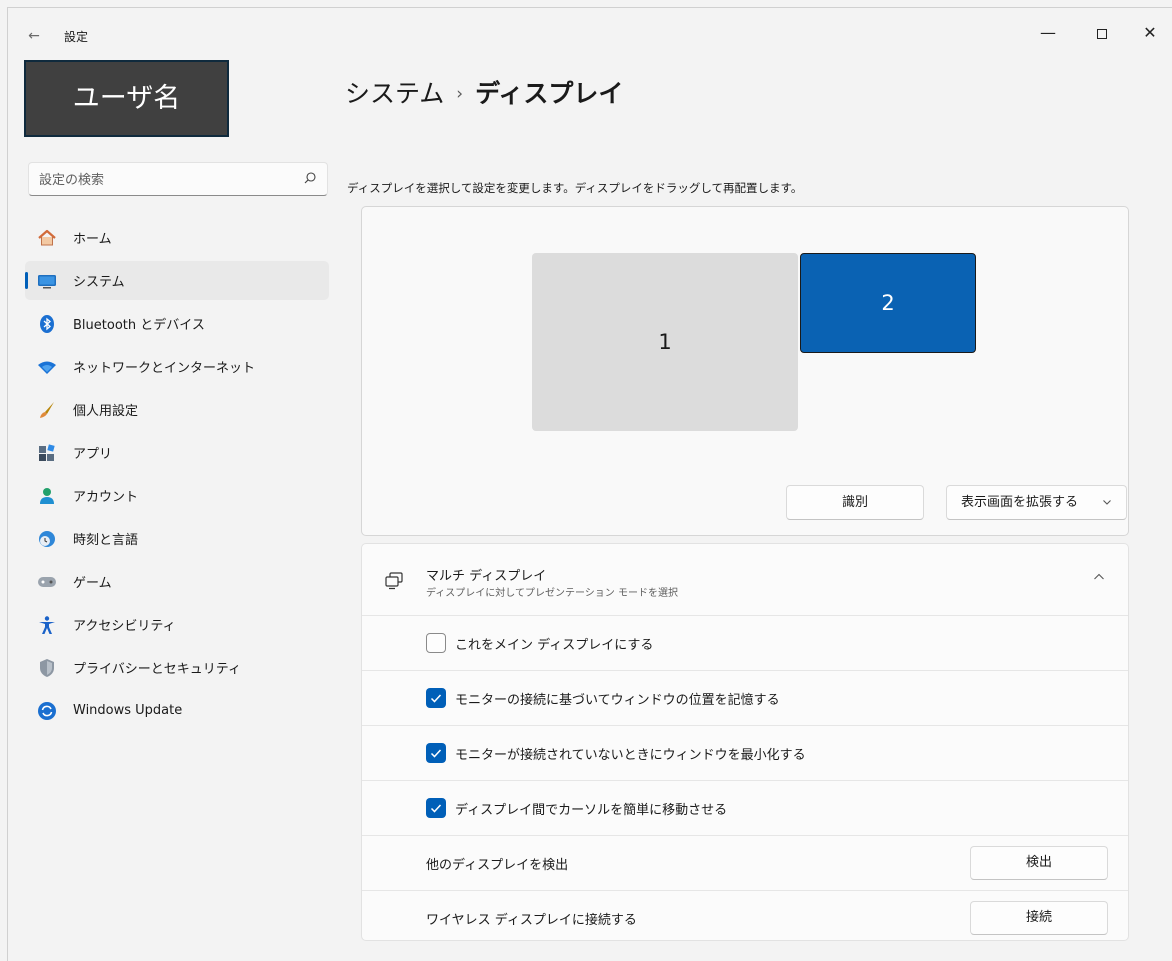  Describe the element at coordinates (617, 700) in the screenshot. I see `option-label: モニターの接続に基づいてウィンドウの位置を記憶する` at that location.